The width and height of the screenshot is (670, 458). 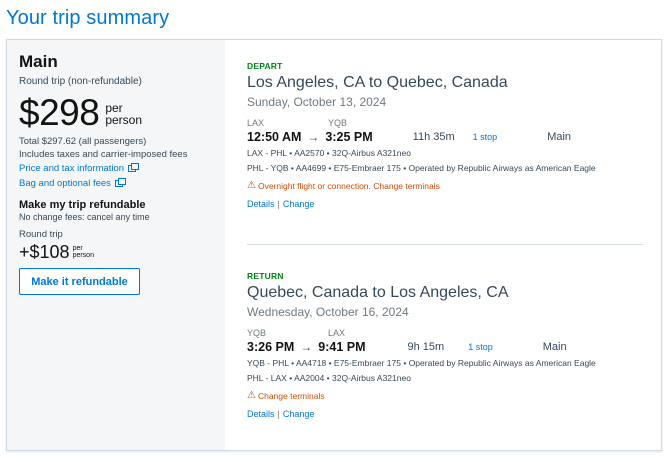 I want to click on depart-details-link: Details, so click(x=261, y=204).